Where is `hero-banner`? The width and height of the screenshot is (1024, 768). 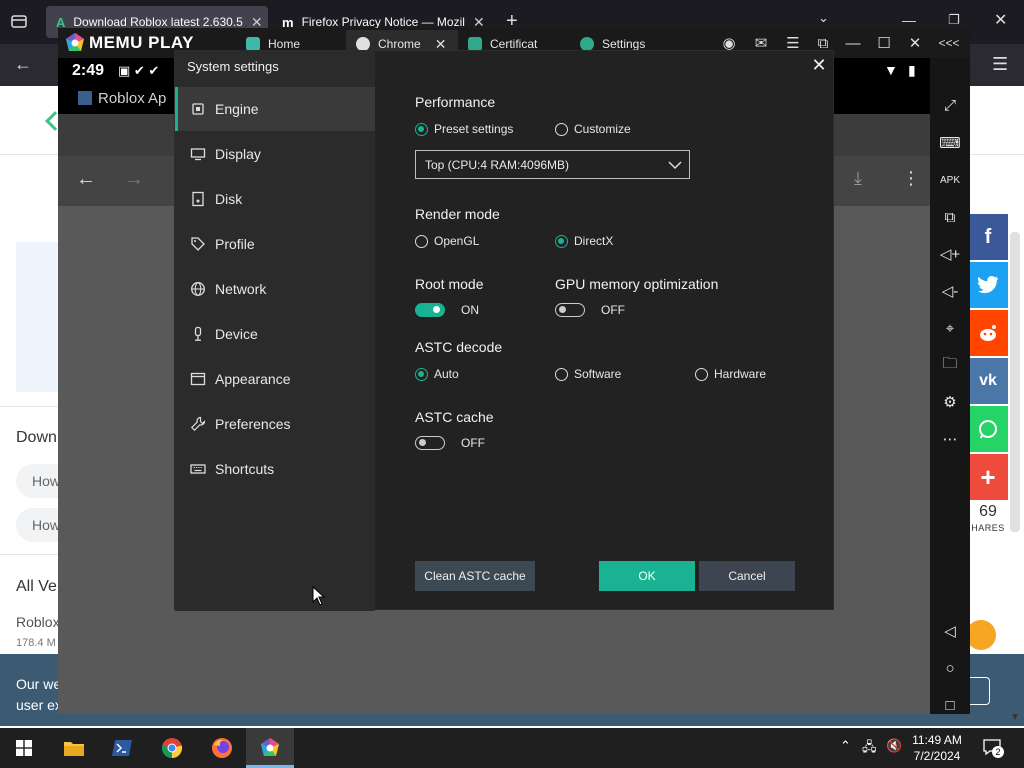 hero-banner is located at coordinates (38, 317).